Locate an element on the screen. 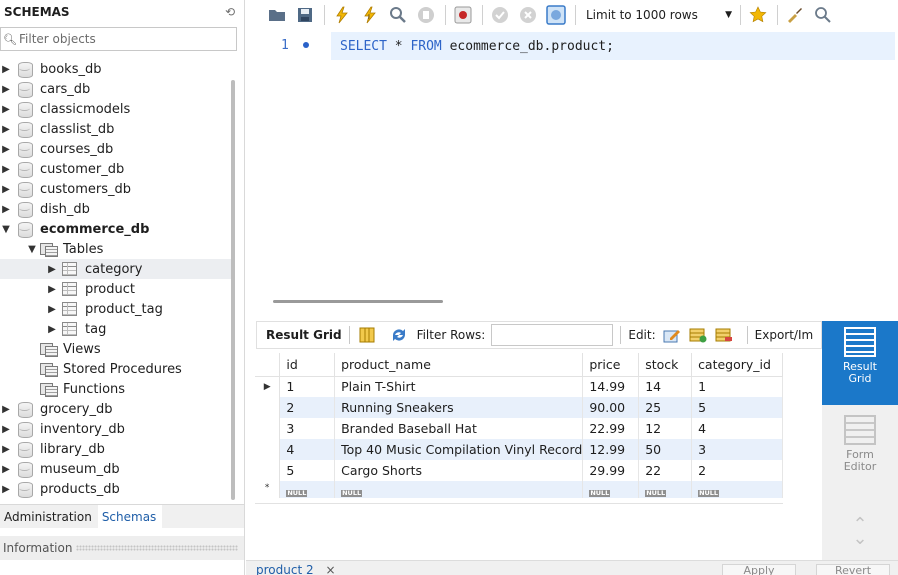 Image resolution: width=898 pixels, height=575 pixels. column-header: id is located at coordinates (307, 365).